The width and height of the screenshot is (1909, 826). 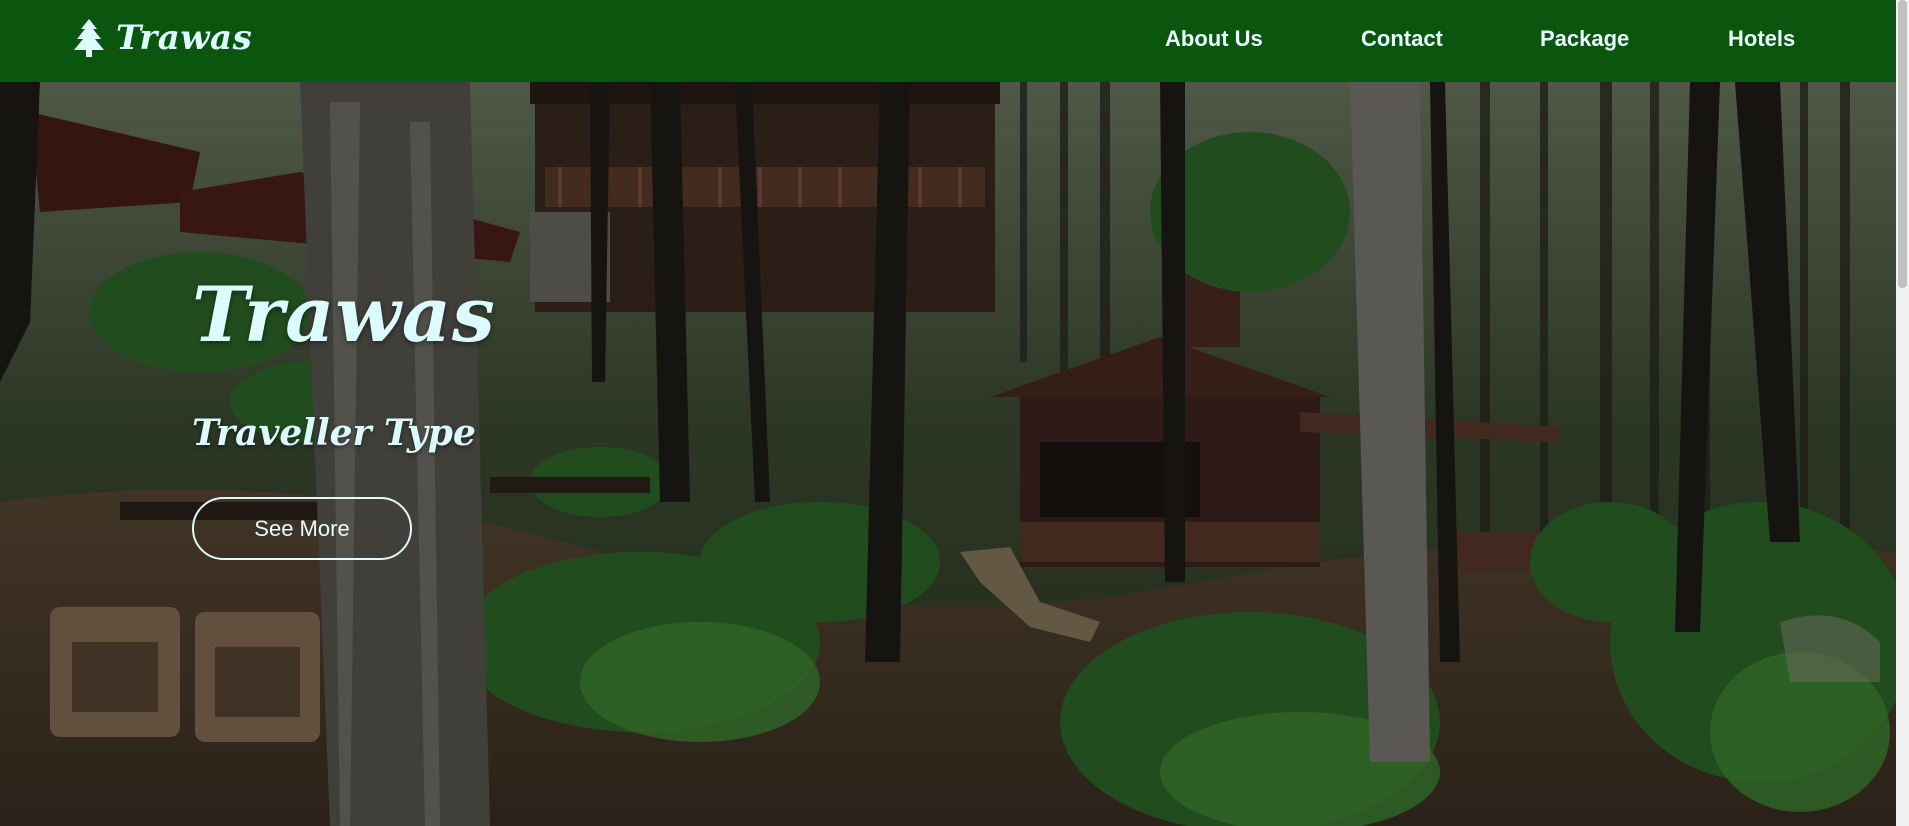 What do you see at coordinates (334, 433) in the screenshot?
I see `hero-subtitle: Traveller Type` at bounding box center [334, 433].